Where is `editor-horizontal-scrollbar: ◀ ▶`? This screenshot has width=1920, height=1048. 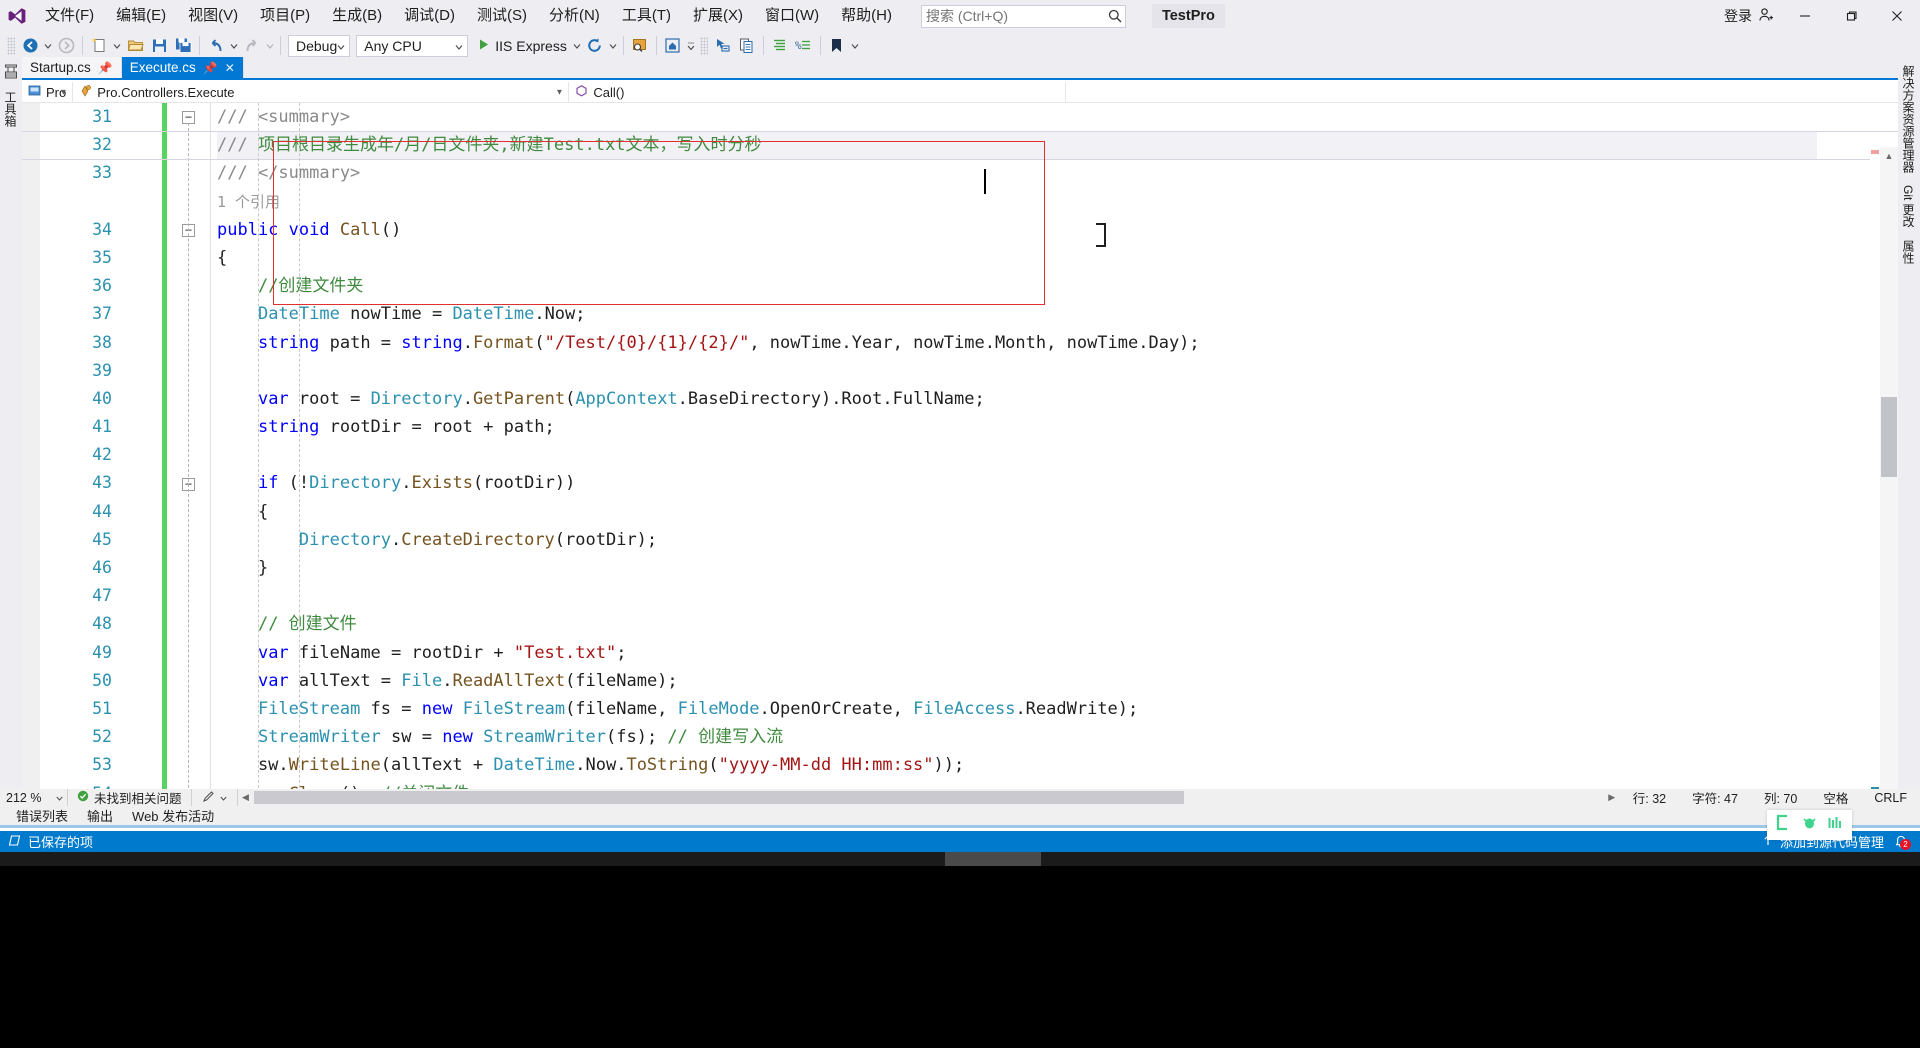
editor-horizontal-scrollbar: ◀ ▶ is located at coordinates (928, 797).